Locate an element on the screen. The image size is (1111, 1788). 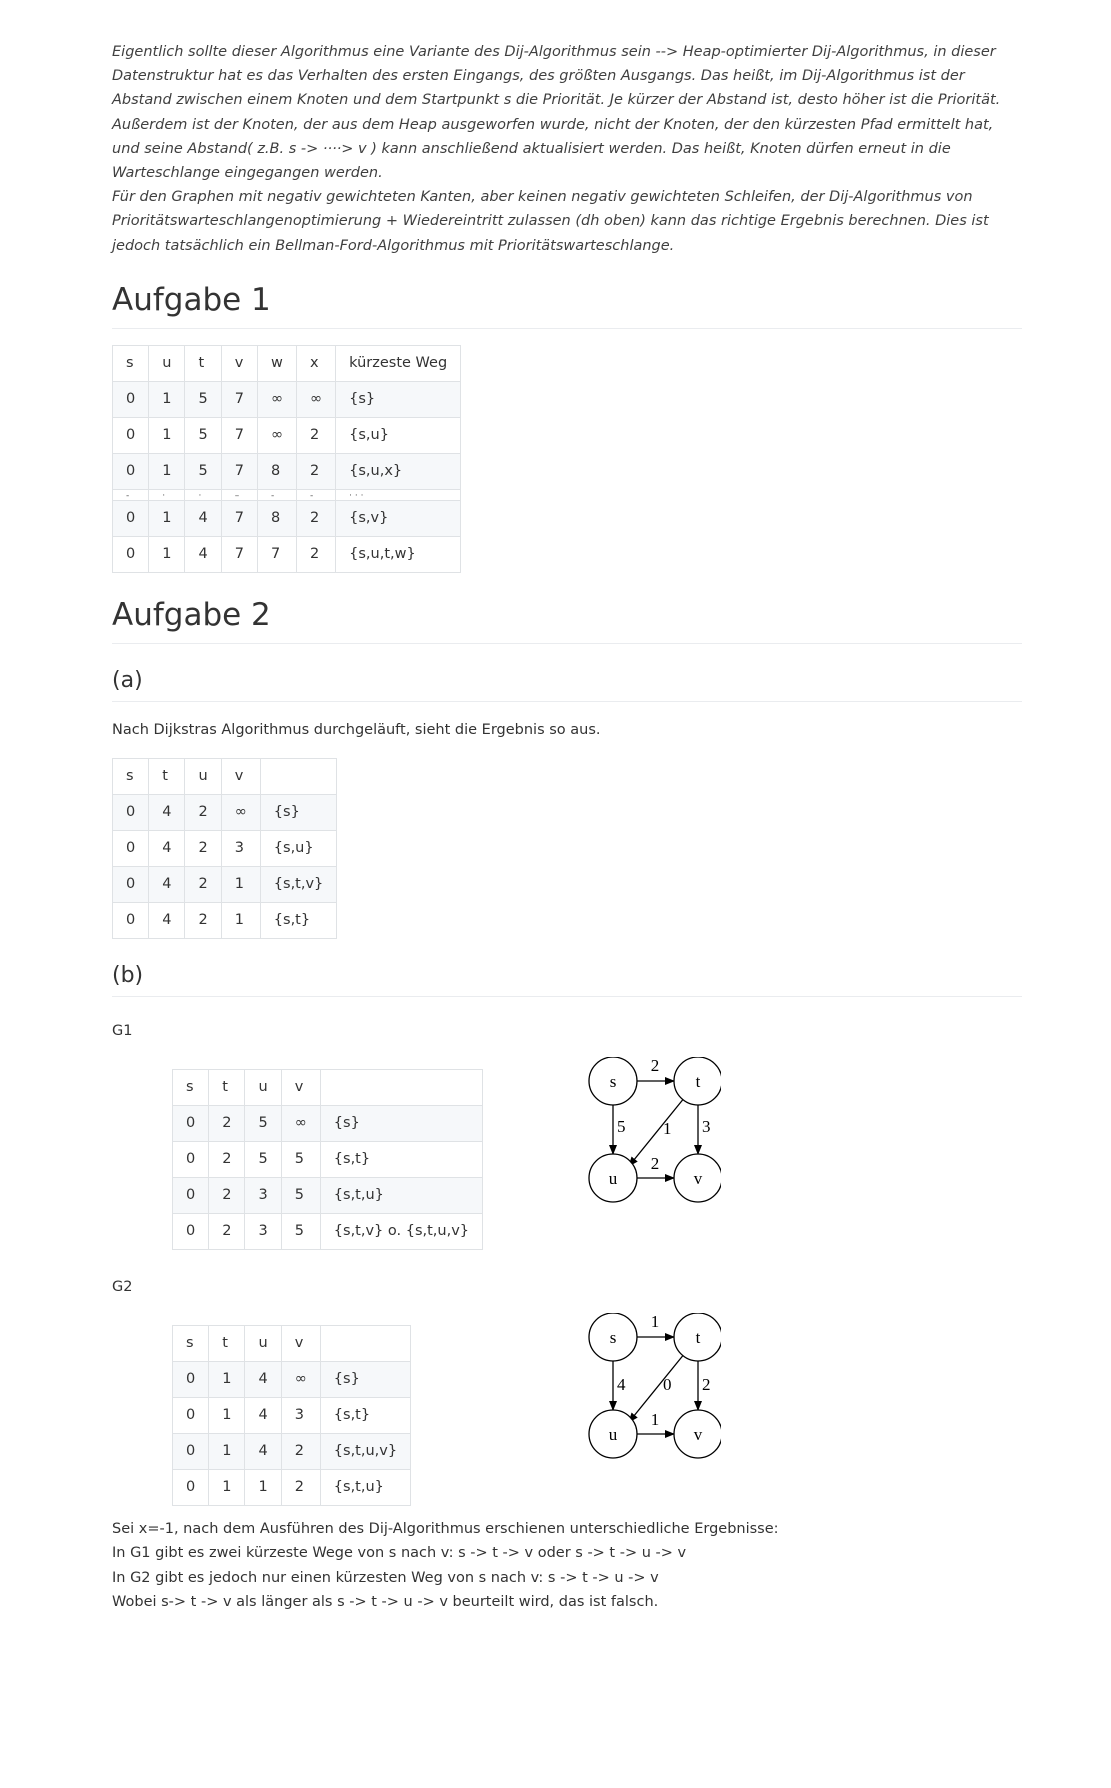
table-row: 0 2 5 5 {s,t} is located at coordinates (327, 1159).